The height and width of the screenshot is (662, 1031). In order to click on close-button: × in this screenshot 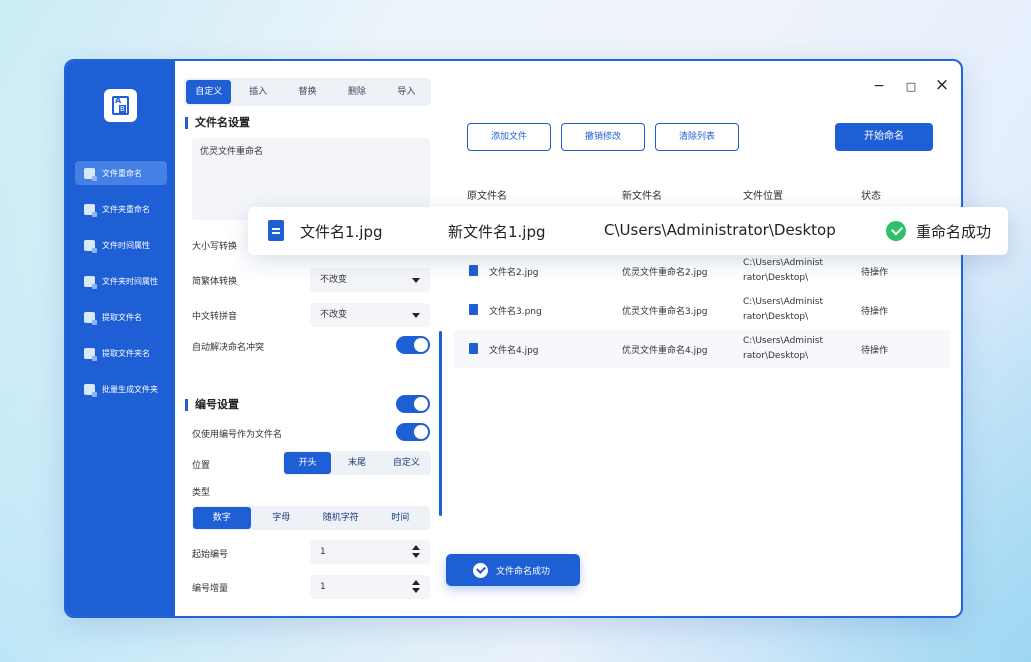, I will do `click(942, 85)`.